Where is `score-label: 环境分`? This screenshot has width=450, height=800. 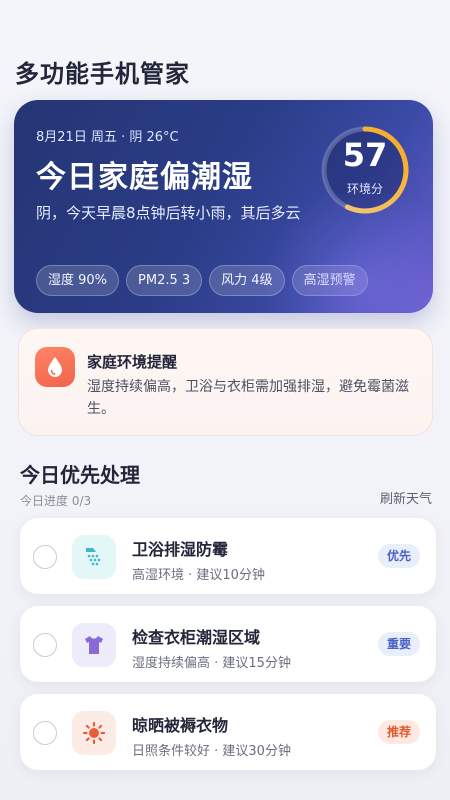
score-label: 环境分 is located at coordinates (364, 189).